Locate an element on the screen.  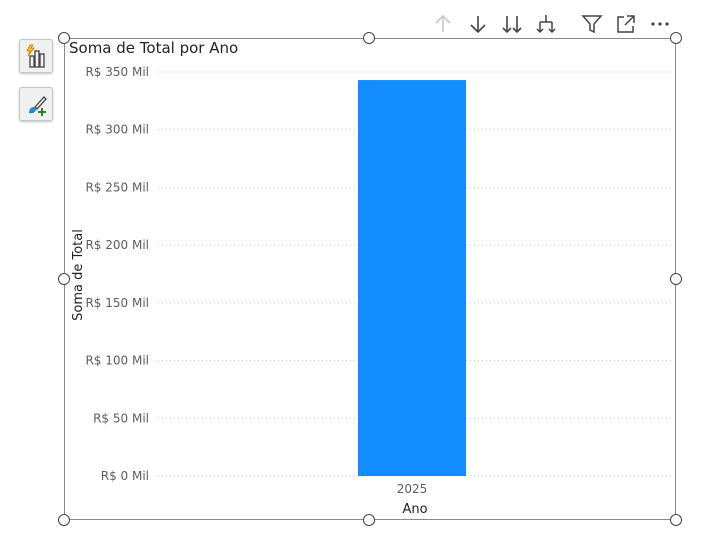
y-tick-label: R$ 200 Mil is located at coordinates (117, 245).